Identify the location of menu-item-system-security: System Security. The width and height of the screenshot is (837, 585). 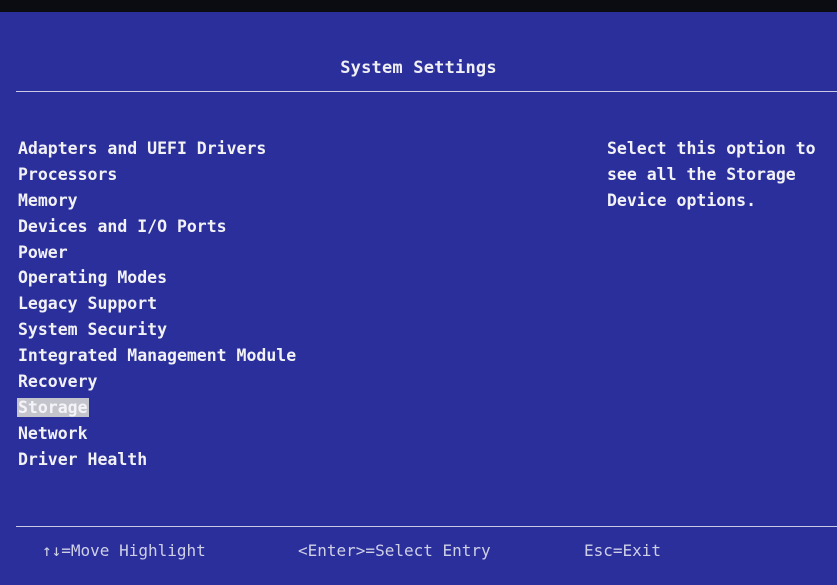
(157, 330).